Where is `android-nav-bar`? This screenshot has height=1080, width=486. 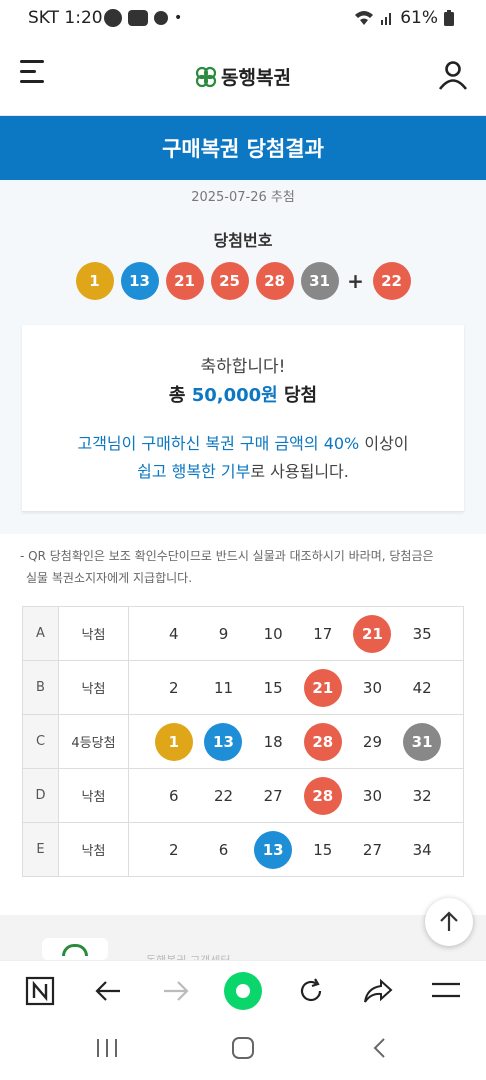
android-nav-bar is located at coordinates (243, 1050).